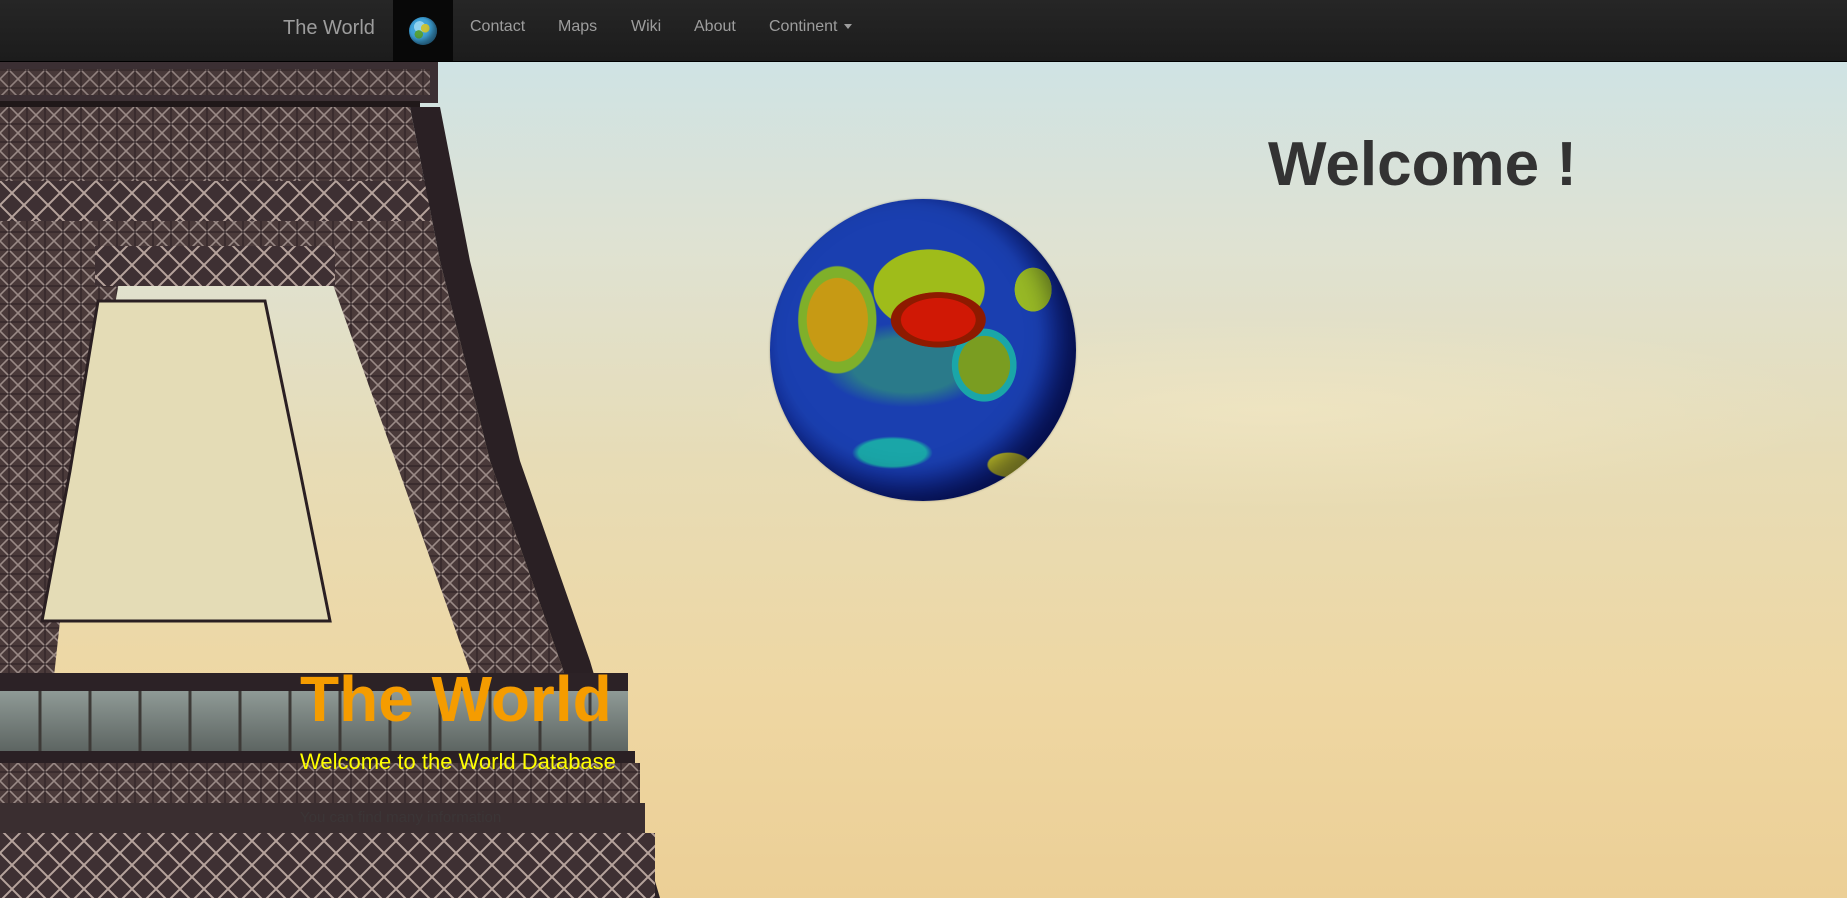  What do you see at coordinates (456, 698) in the screenshot?
I see `hero-title: The World` at bounding box center [456, 698].